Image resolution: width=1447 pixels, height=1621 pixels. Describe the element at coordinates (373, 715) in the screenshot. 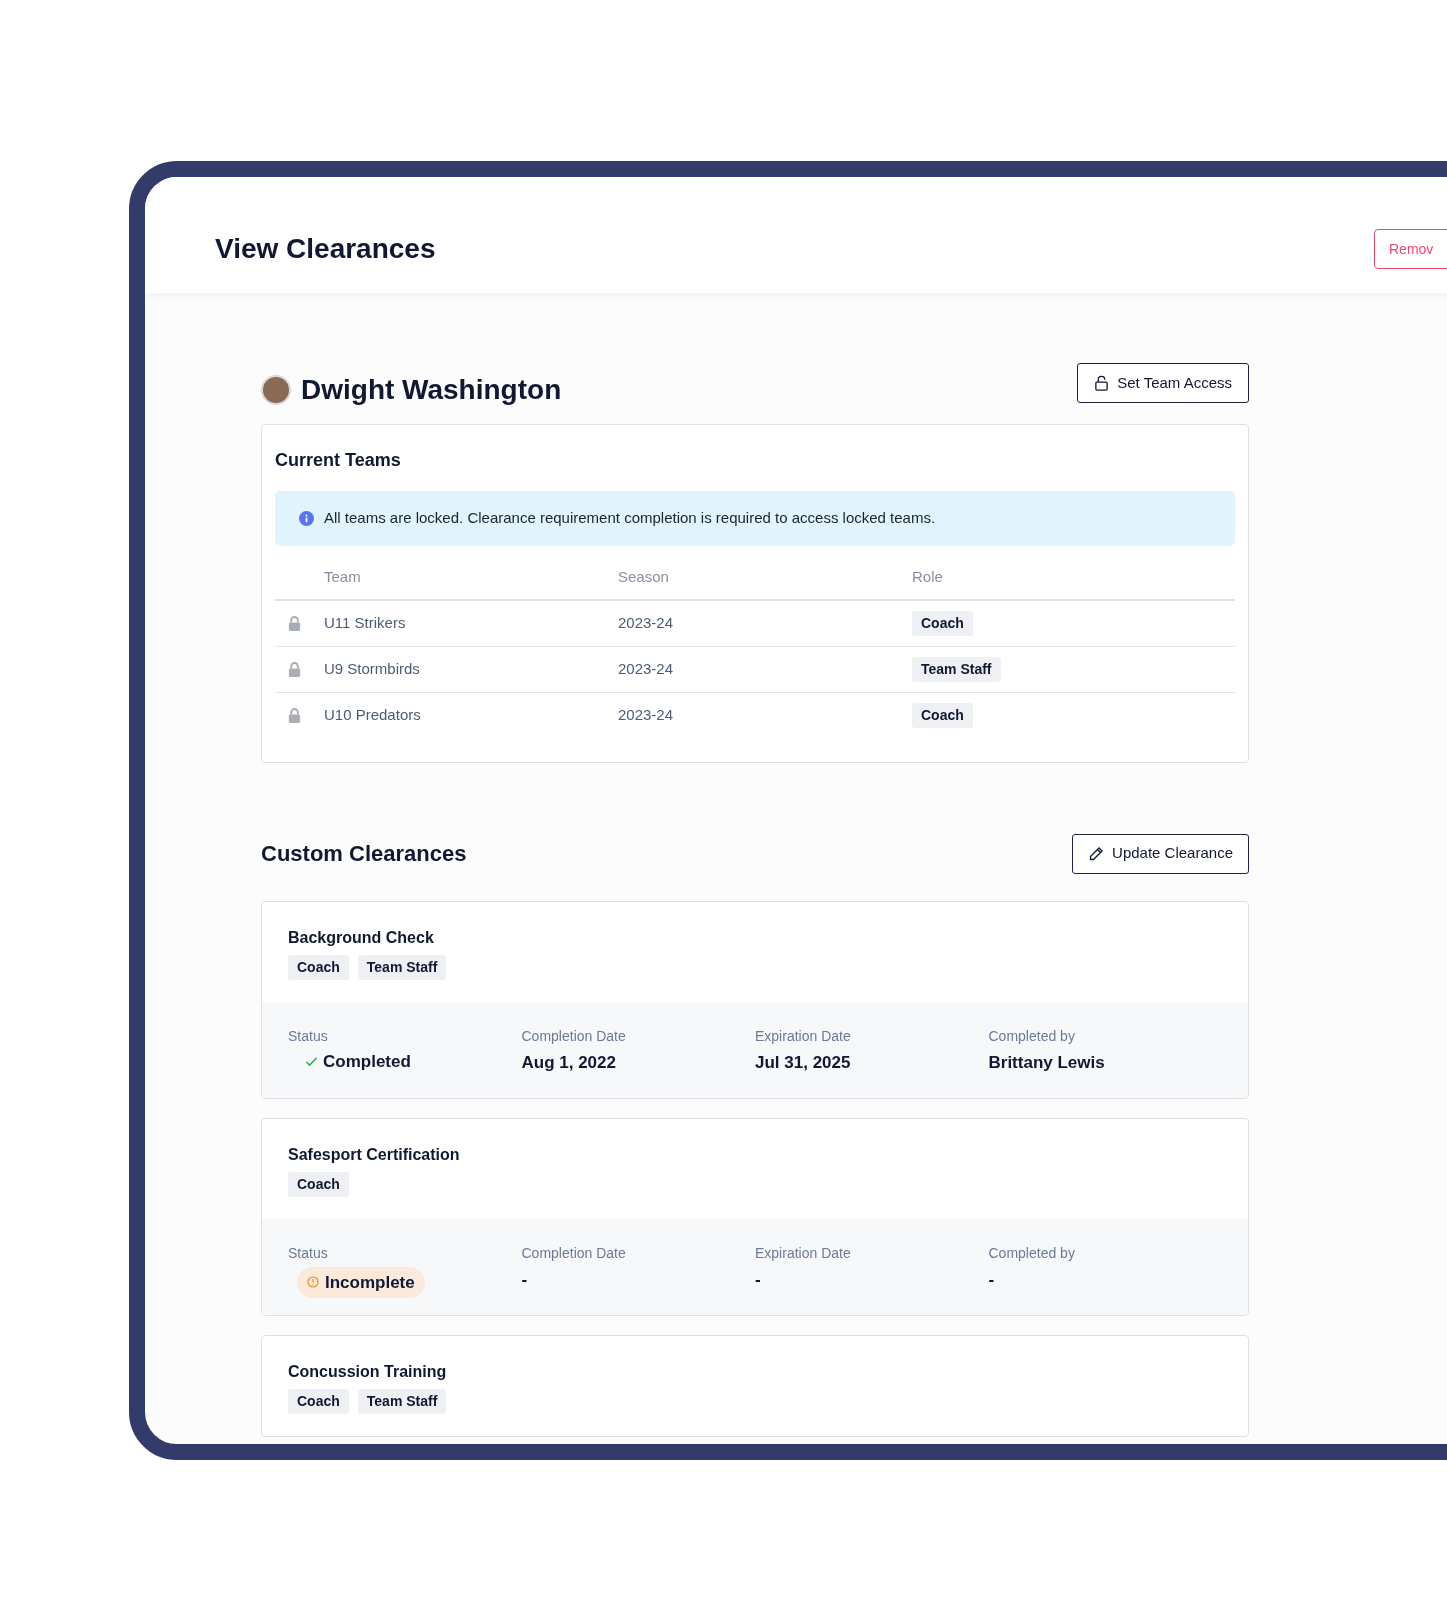

I see `team-name: U10 Predators` at that location.